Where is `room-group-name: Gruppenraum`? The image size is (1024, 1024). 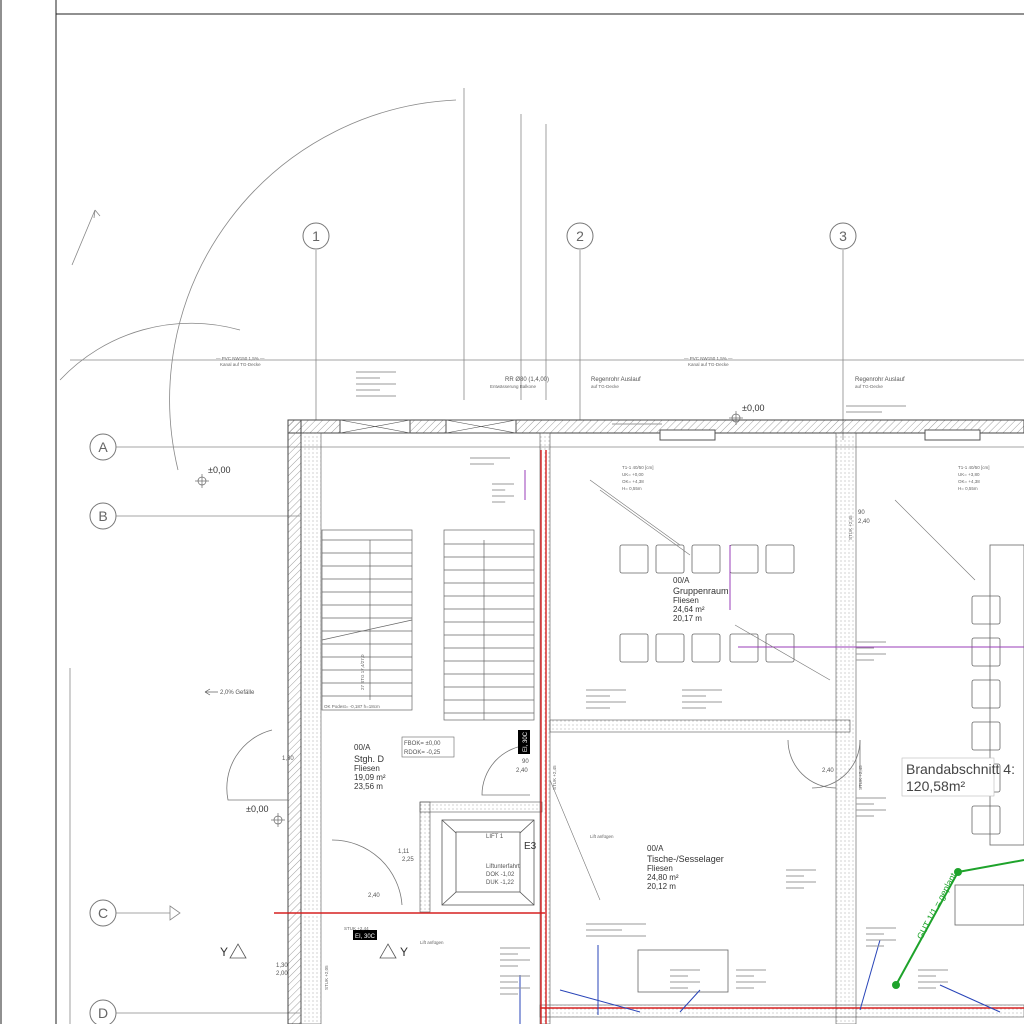
room-group-name: Gruppenraum is located at coordinates (701, 591).